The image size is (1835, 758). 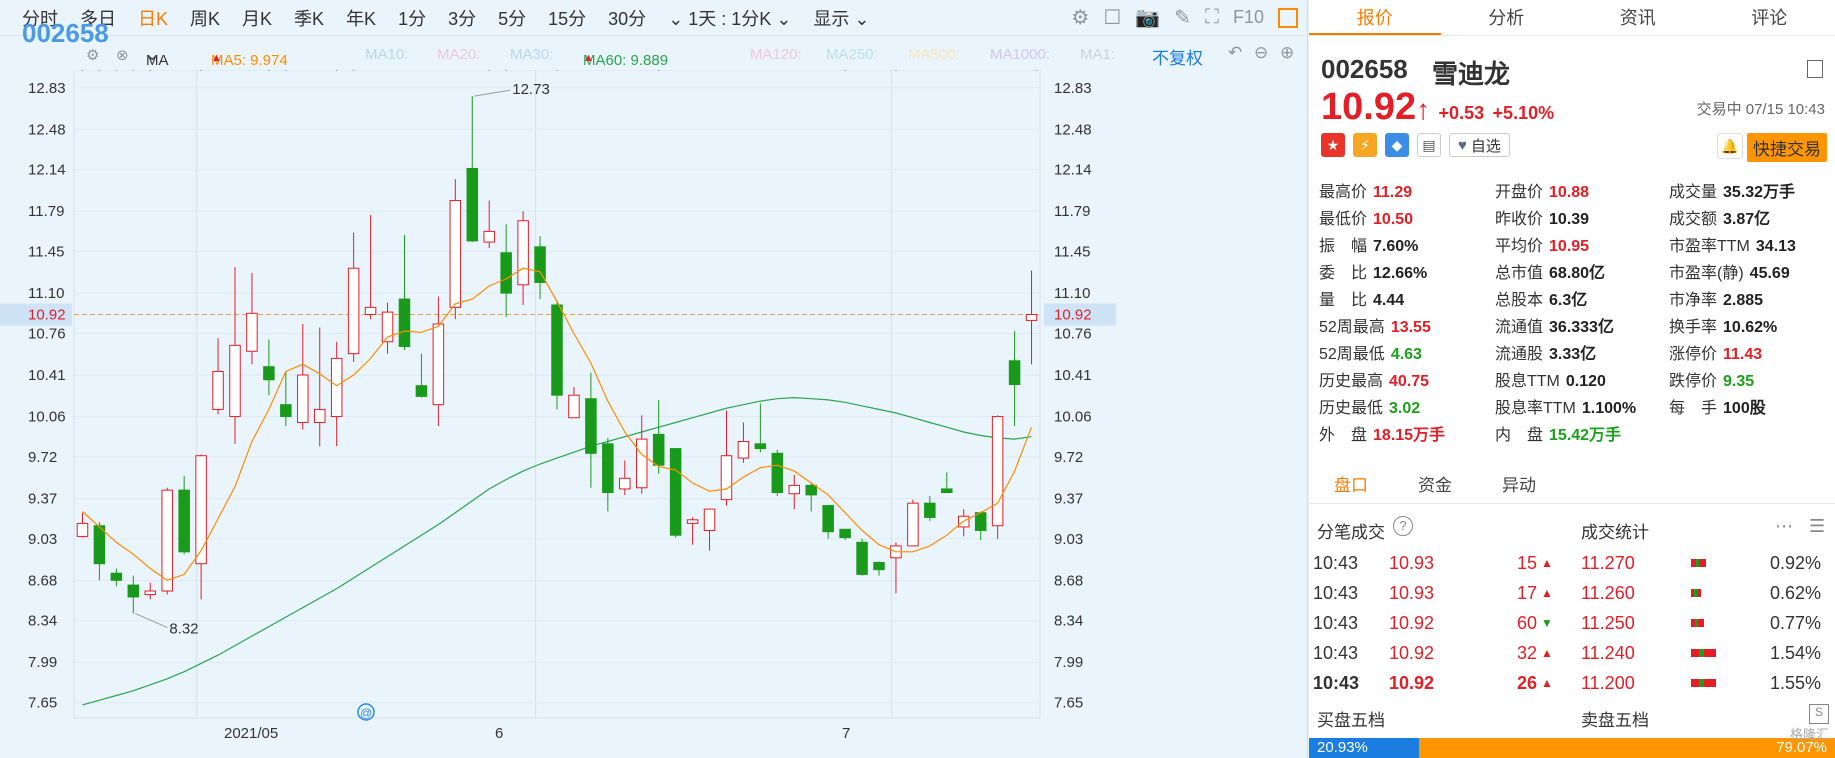 I want to click on period-tab-5: 季K, so click(x=309, y=18).